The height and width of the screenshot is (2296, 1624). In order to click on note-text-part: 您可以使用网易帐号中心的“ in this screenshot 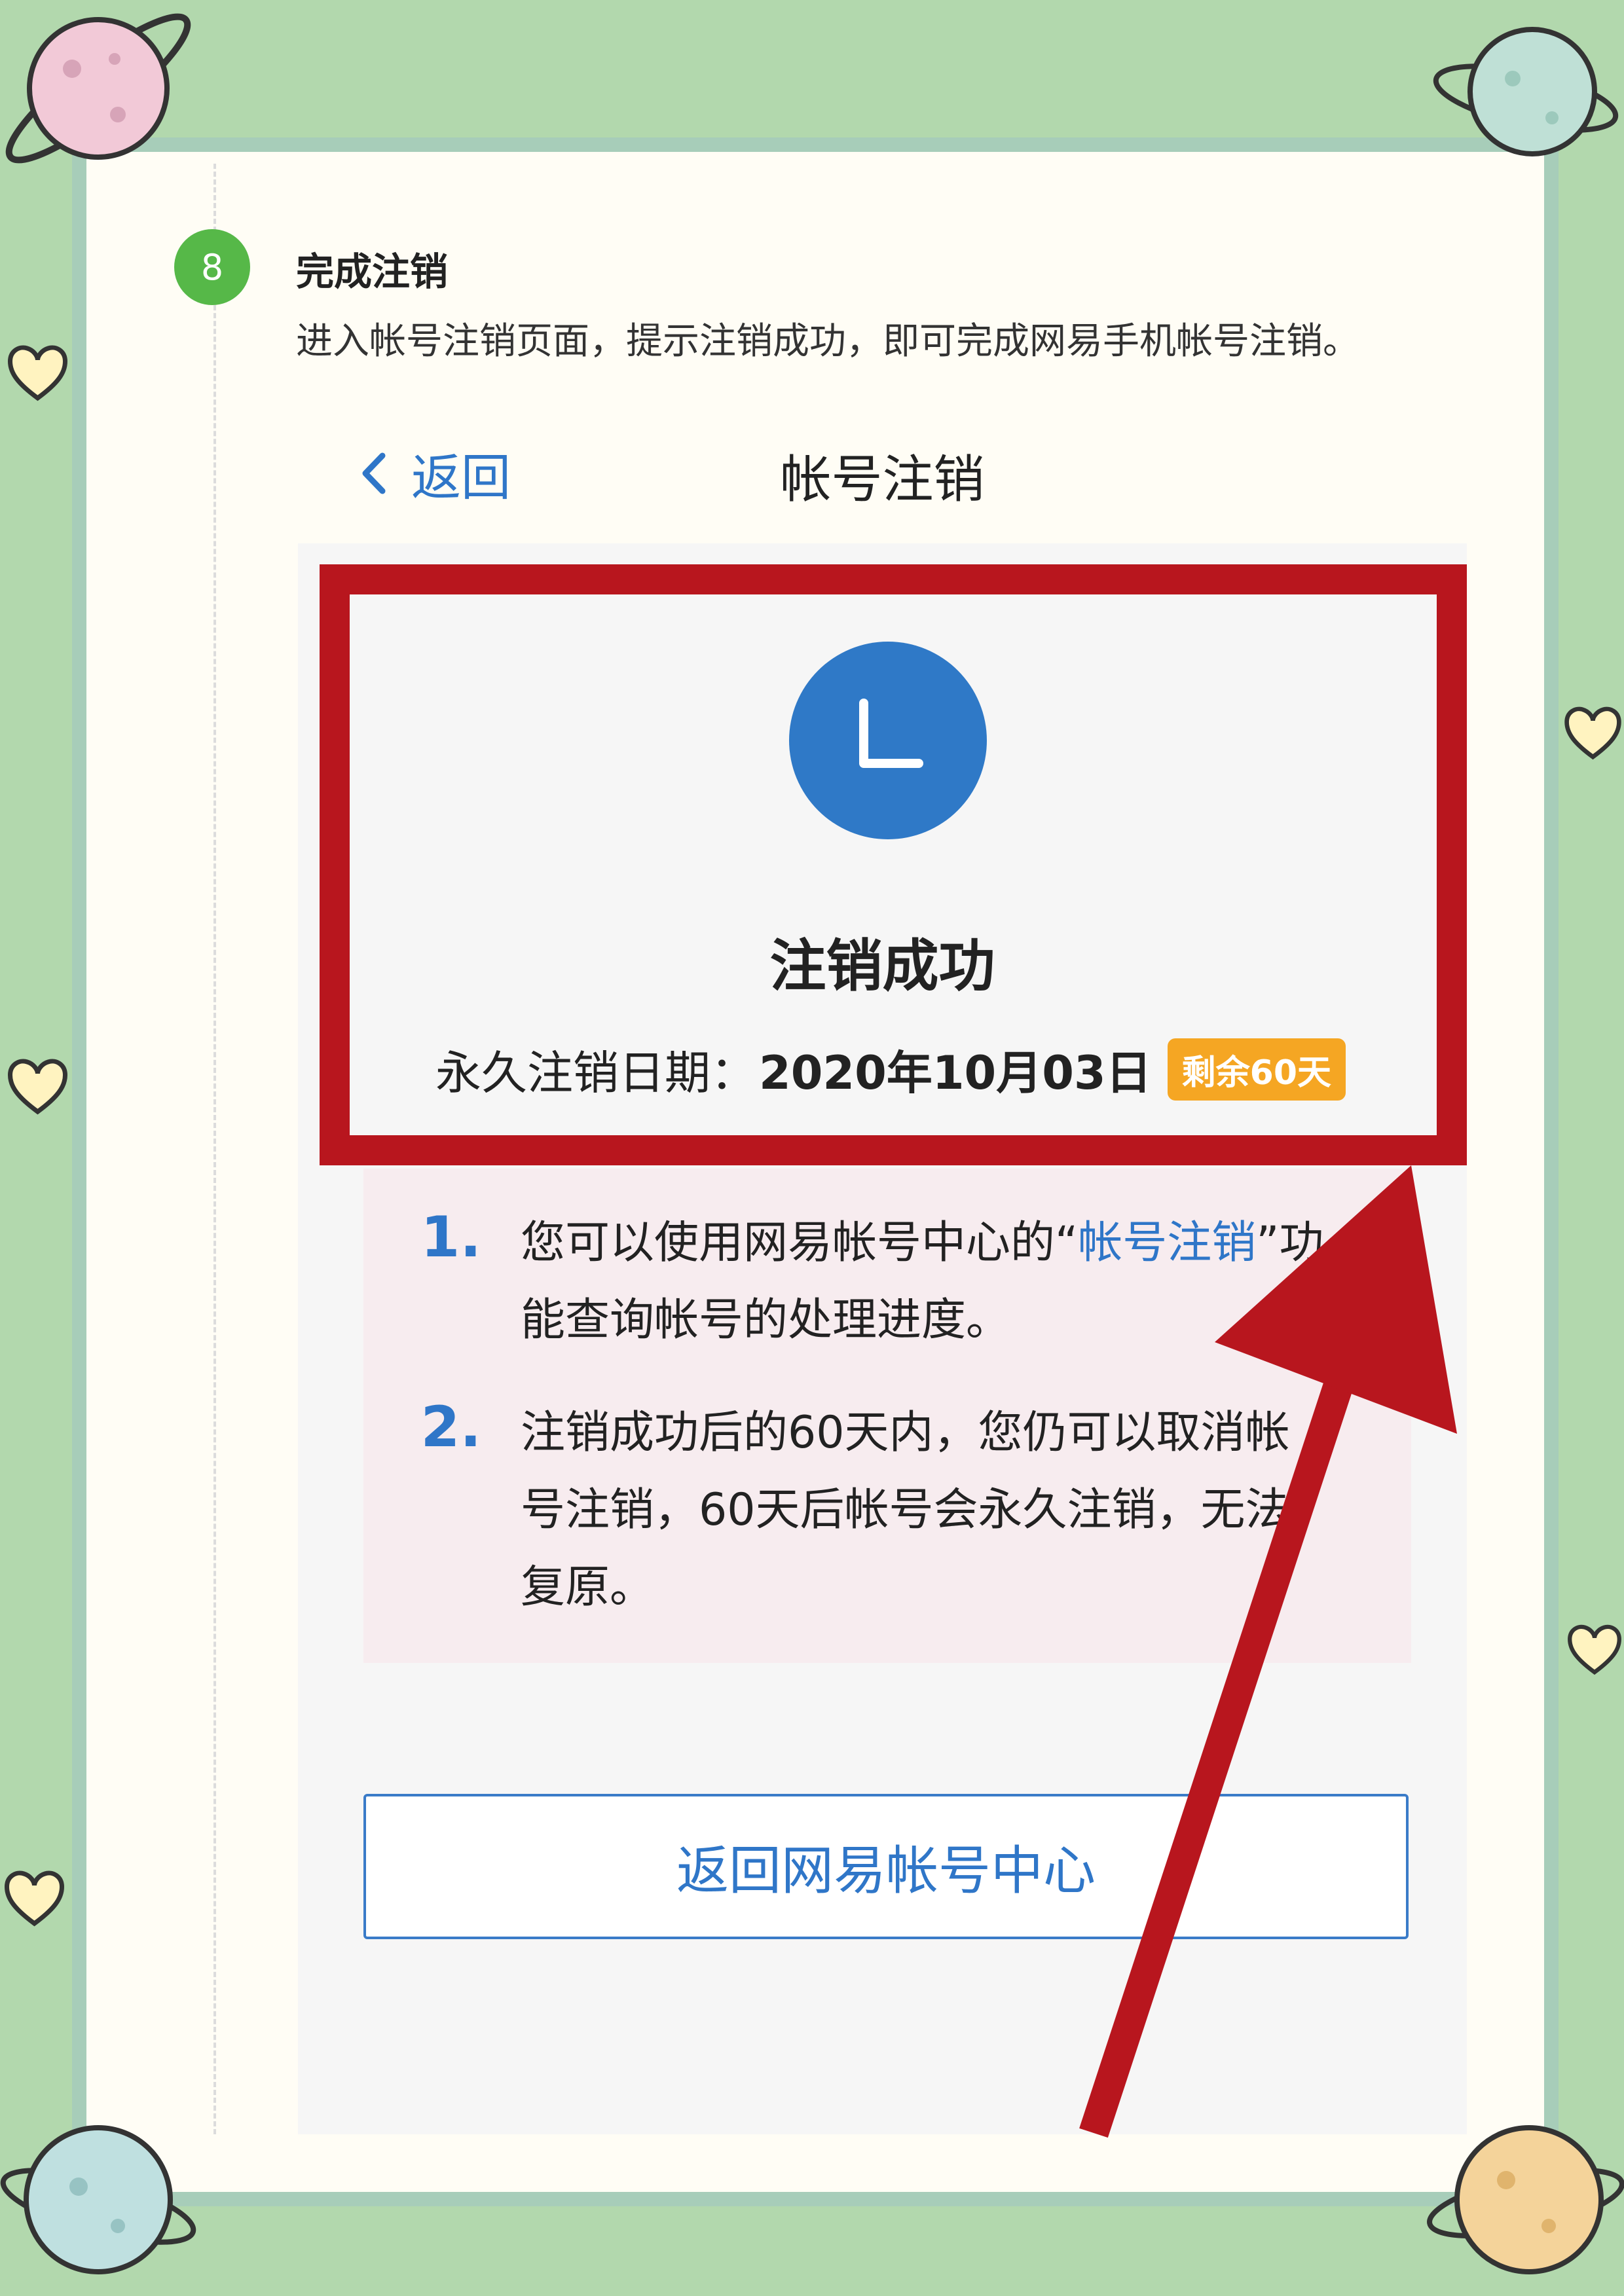, I will do `click(800, 1243)`.